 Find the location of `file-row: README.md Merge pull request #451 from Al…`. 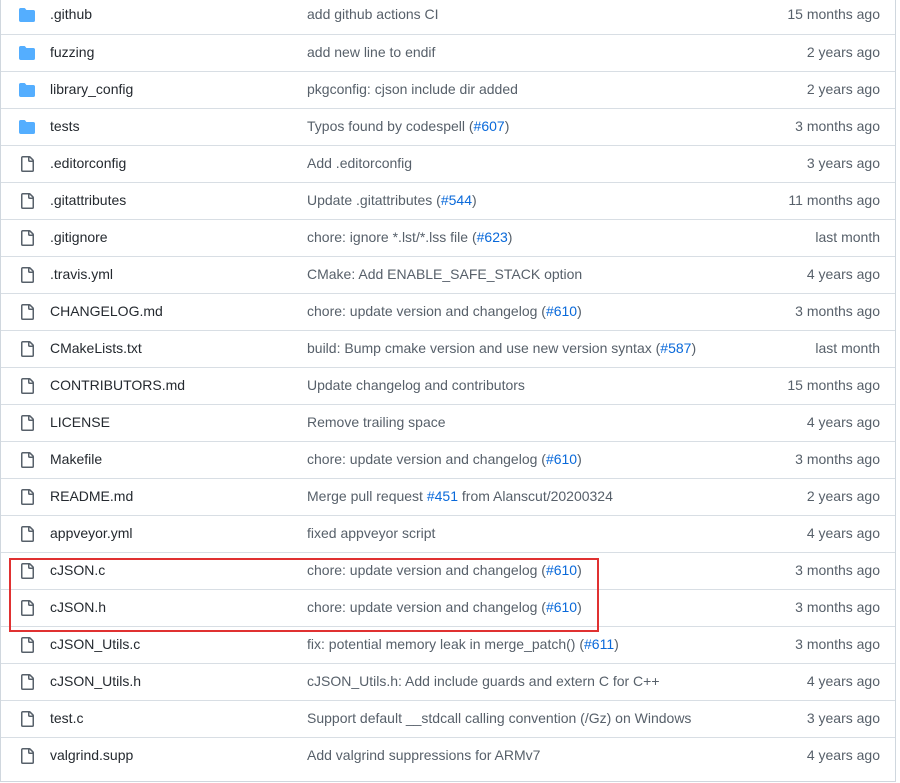

file-row: README.md Merge pull request #451 from Al… is located at coordinates (448, 496).